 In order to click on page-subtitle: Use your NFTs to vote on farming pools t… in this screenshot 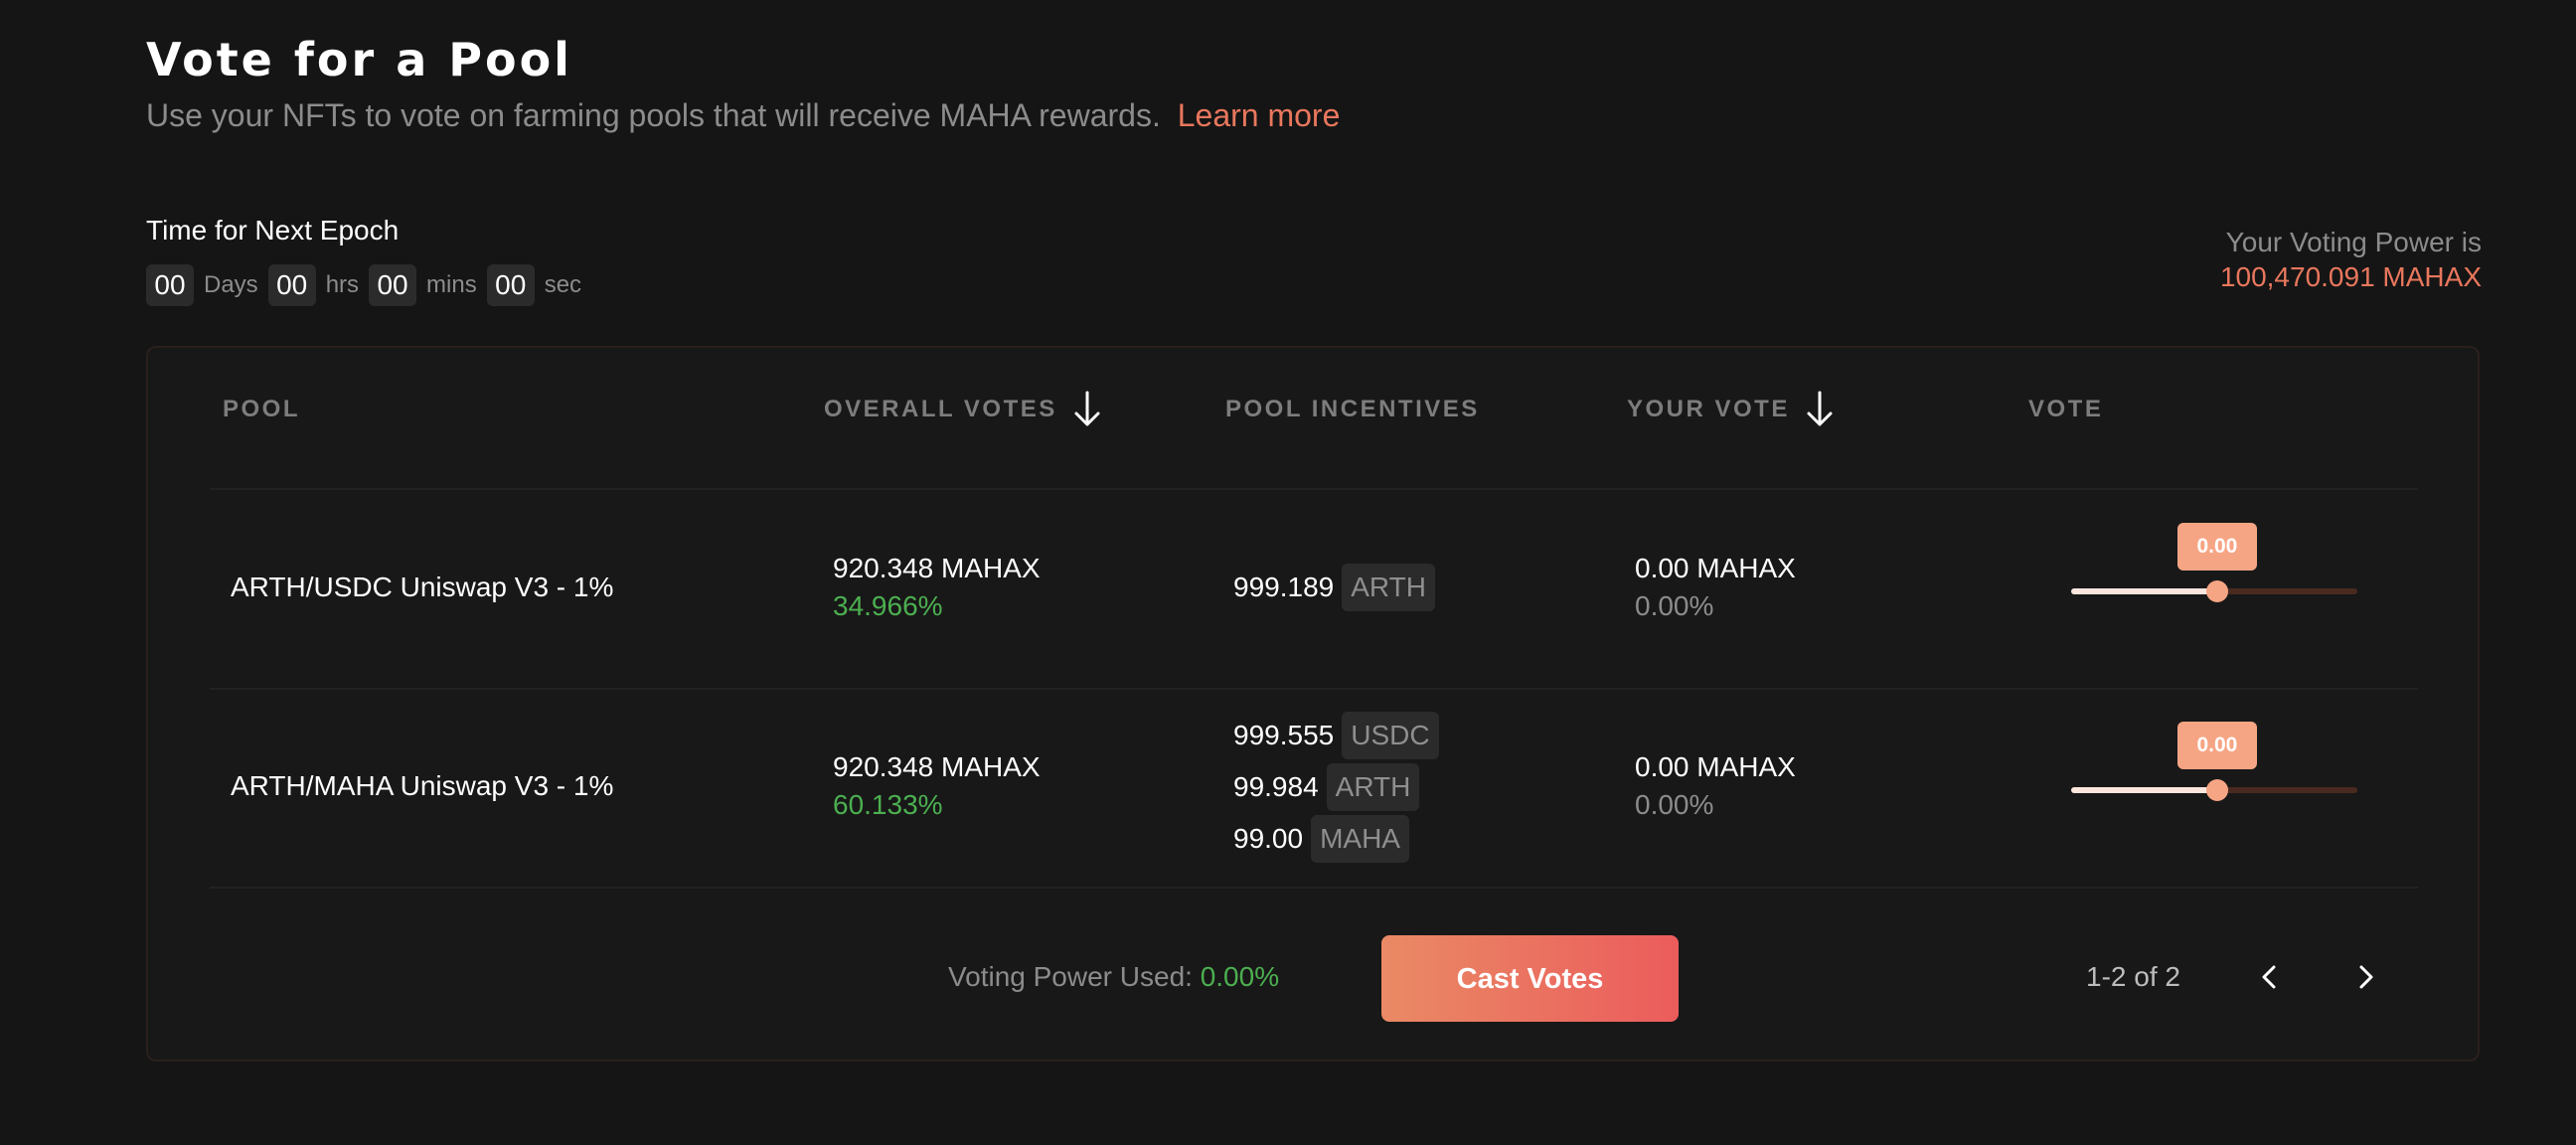, I will do `click(743, 115)`.